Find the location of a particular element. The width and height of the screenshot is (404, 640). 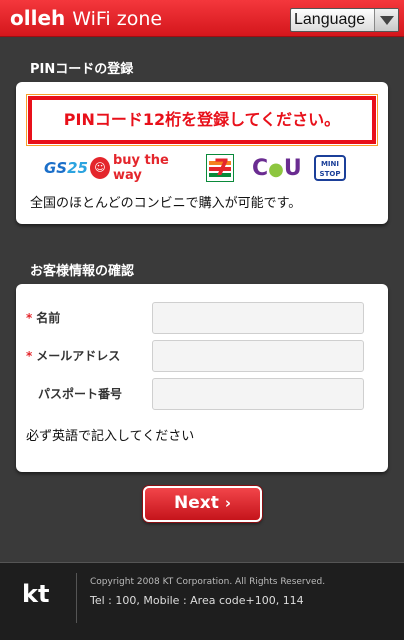

store-logos: GS25 ☺ buy the way 7 C●U MINI STOP is located at coordinates (209, 168).